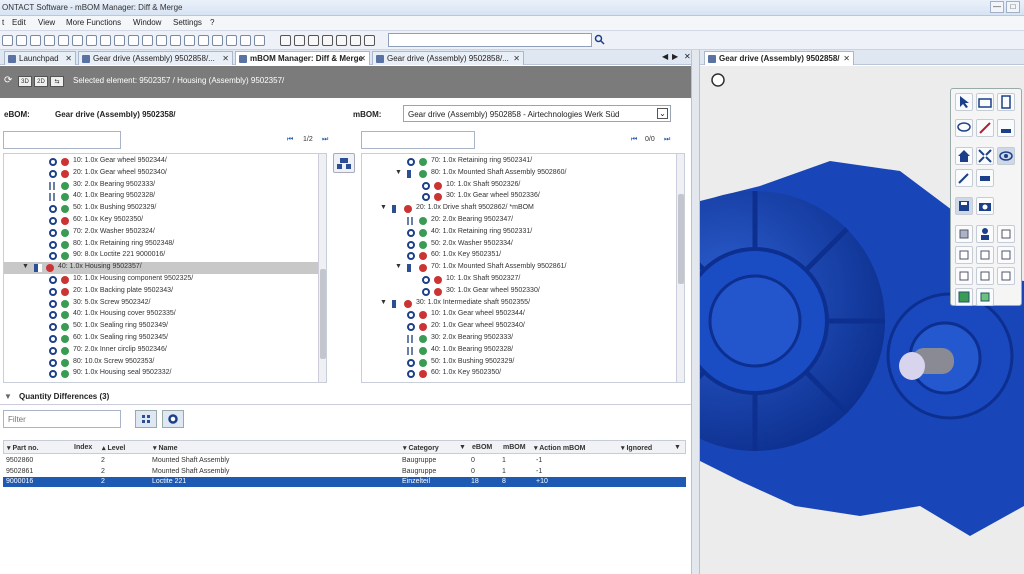  What do you see at coordinates (779, 58) in the screenshot?
I see `viewer-tab-item: Gear drive (Assembly) 9502858/ ✕` at bounding box center [779, 58].